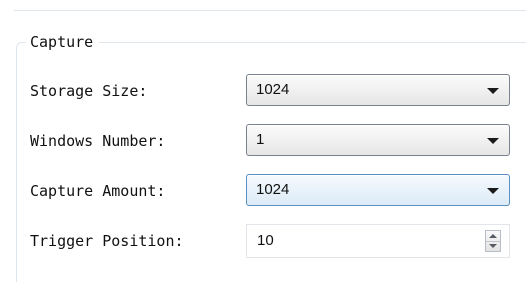  What do you see at coordinates (89, 91) in the screenshot?
I see `storage-size-label: Storage Size:` at bounding box center [89, 91].